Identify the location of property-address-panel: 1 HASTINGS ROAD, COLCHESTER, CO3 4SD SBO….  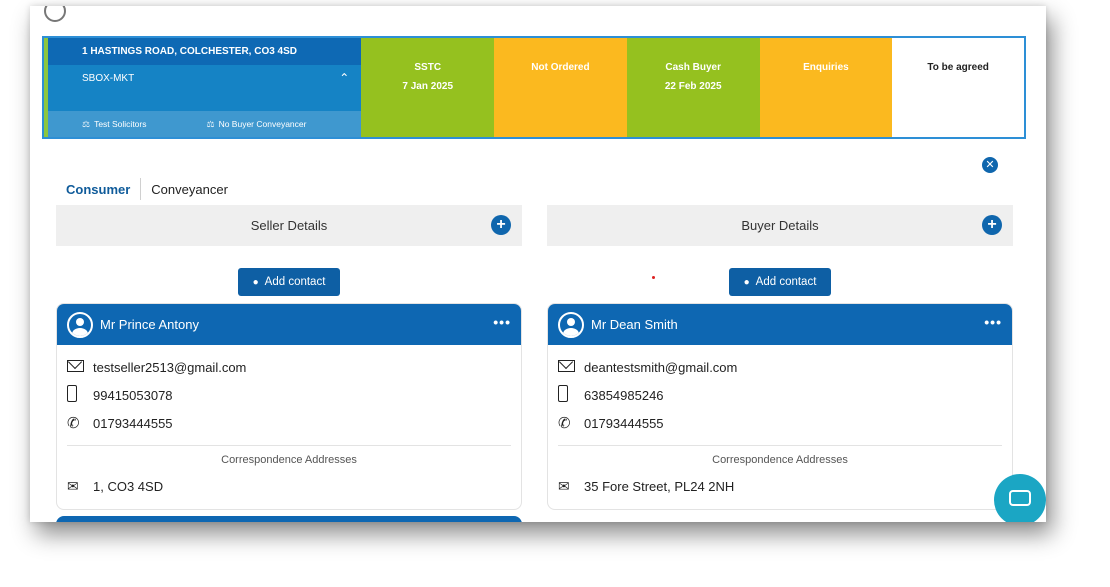
(204, 87).